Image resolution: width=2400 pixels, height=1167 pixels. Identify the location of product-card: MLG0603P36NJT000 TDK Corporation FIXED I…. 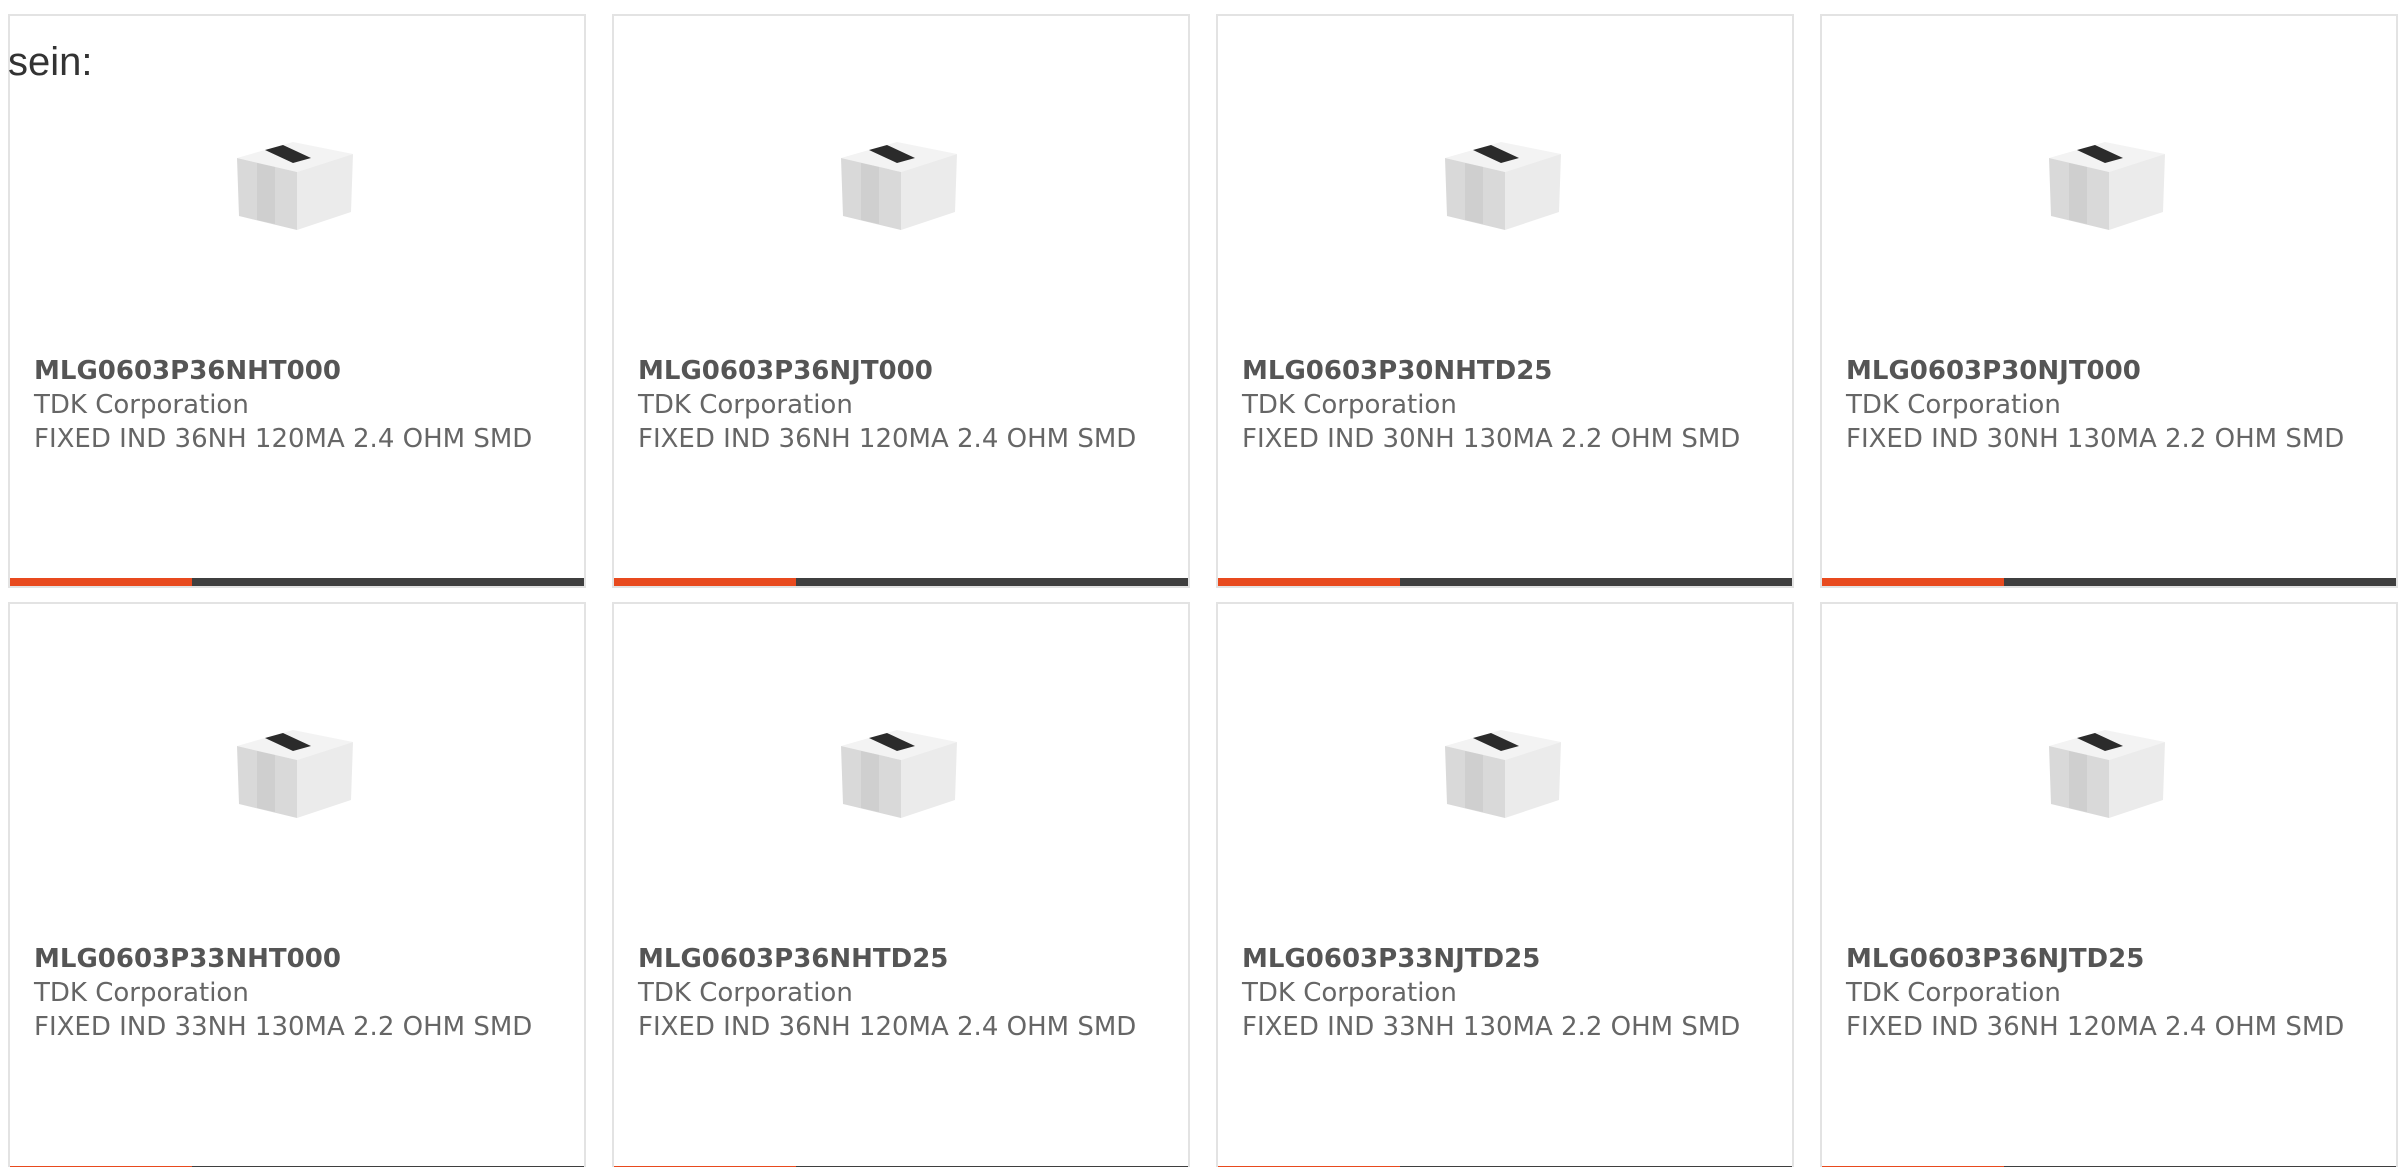
(901, 301).